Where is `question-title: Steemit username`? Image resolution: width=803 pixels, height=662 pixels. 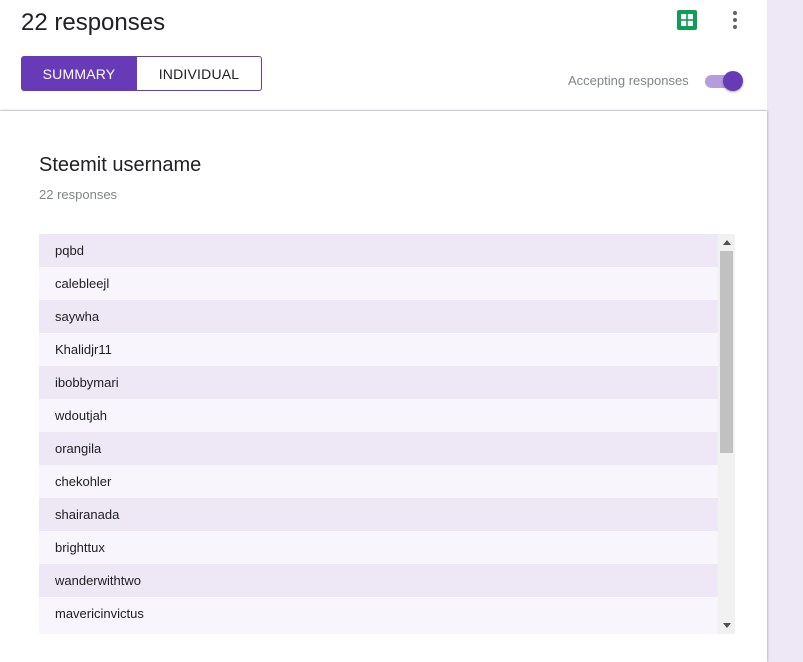
question-title: Steemit username is located at coordinates (120, 165).